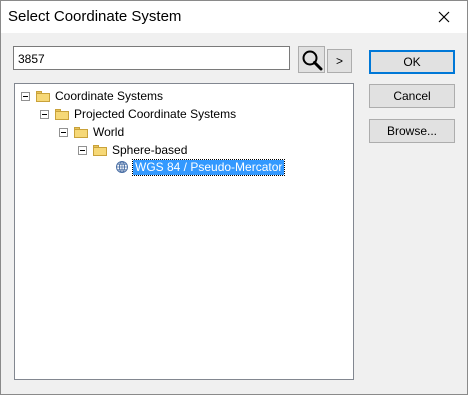  I want to click on tree-node-label: Projected Coordinate Systems, so click(155, 114).